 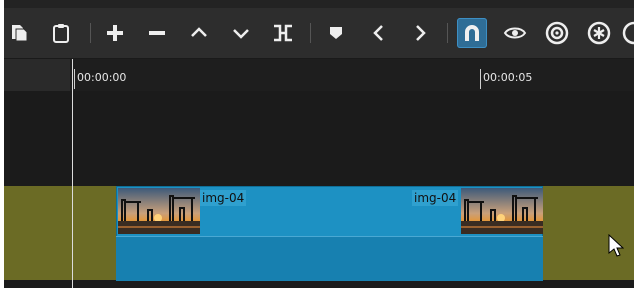 I want to click on clip-label-end: img-04, so click(x=435, y=198).